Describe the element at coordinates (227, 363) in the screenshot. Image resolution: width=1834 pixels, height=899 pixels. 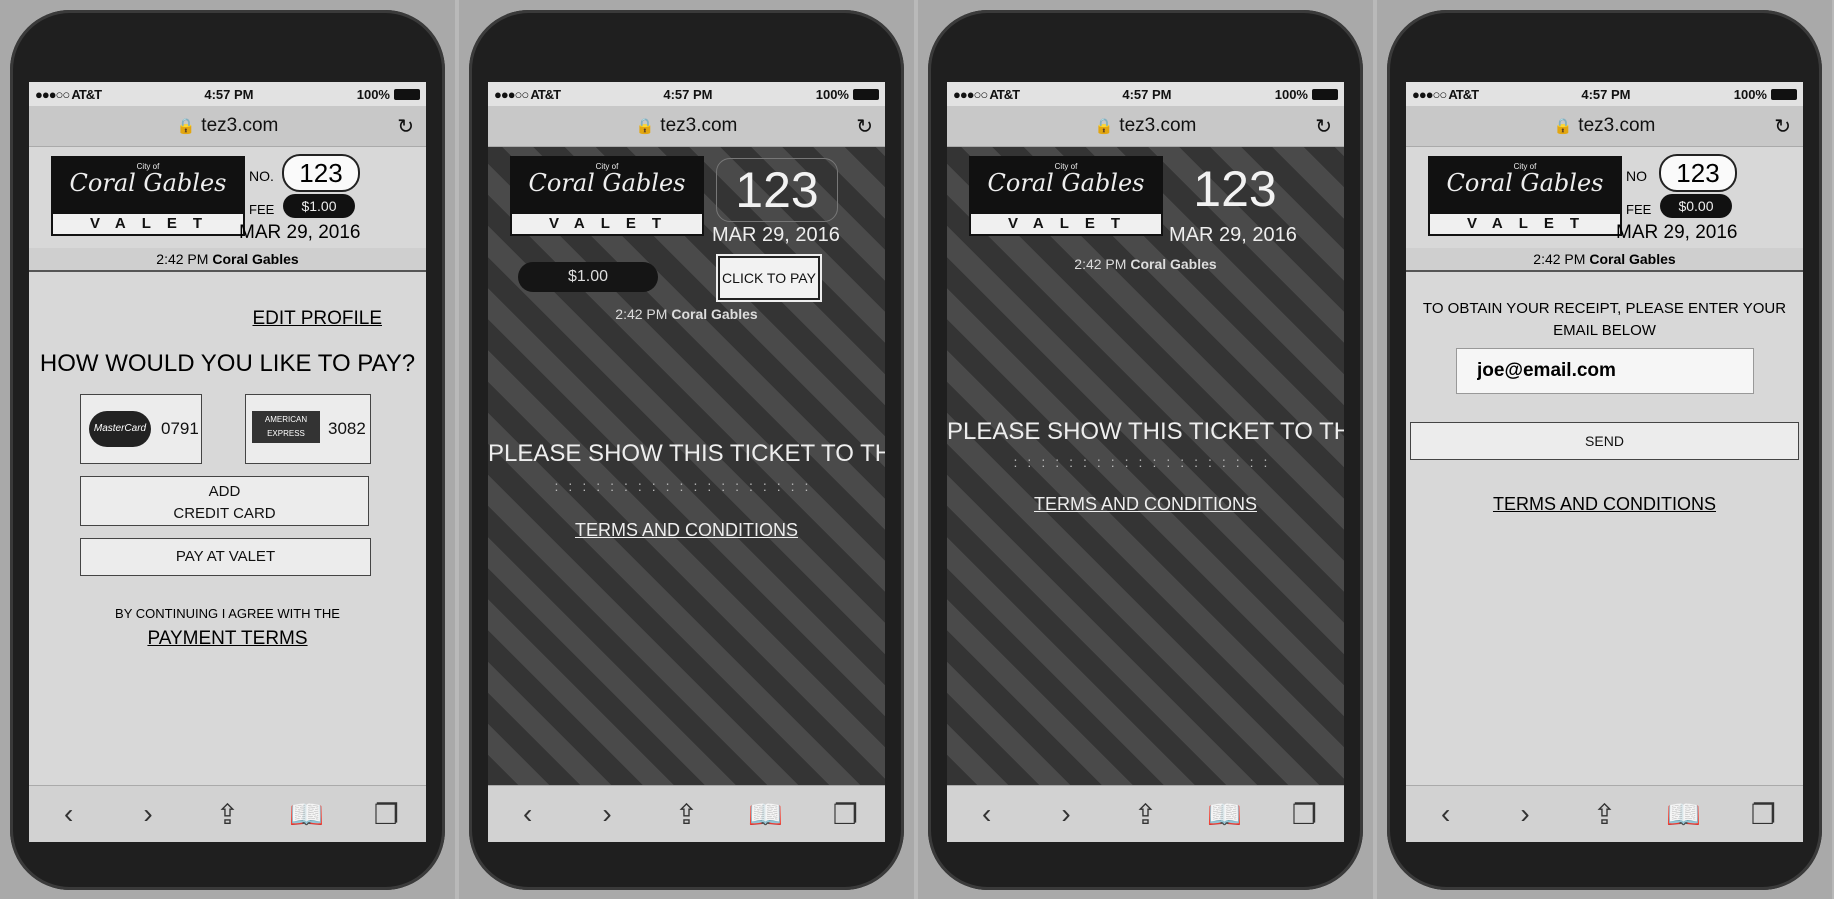
I see `pay-question: HOW WOULD YOU LIKE TO PAY?` at that location.